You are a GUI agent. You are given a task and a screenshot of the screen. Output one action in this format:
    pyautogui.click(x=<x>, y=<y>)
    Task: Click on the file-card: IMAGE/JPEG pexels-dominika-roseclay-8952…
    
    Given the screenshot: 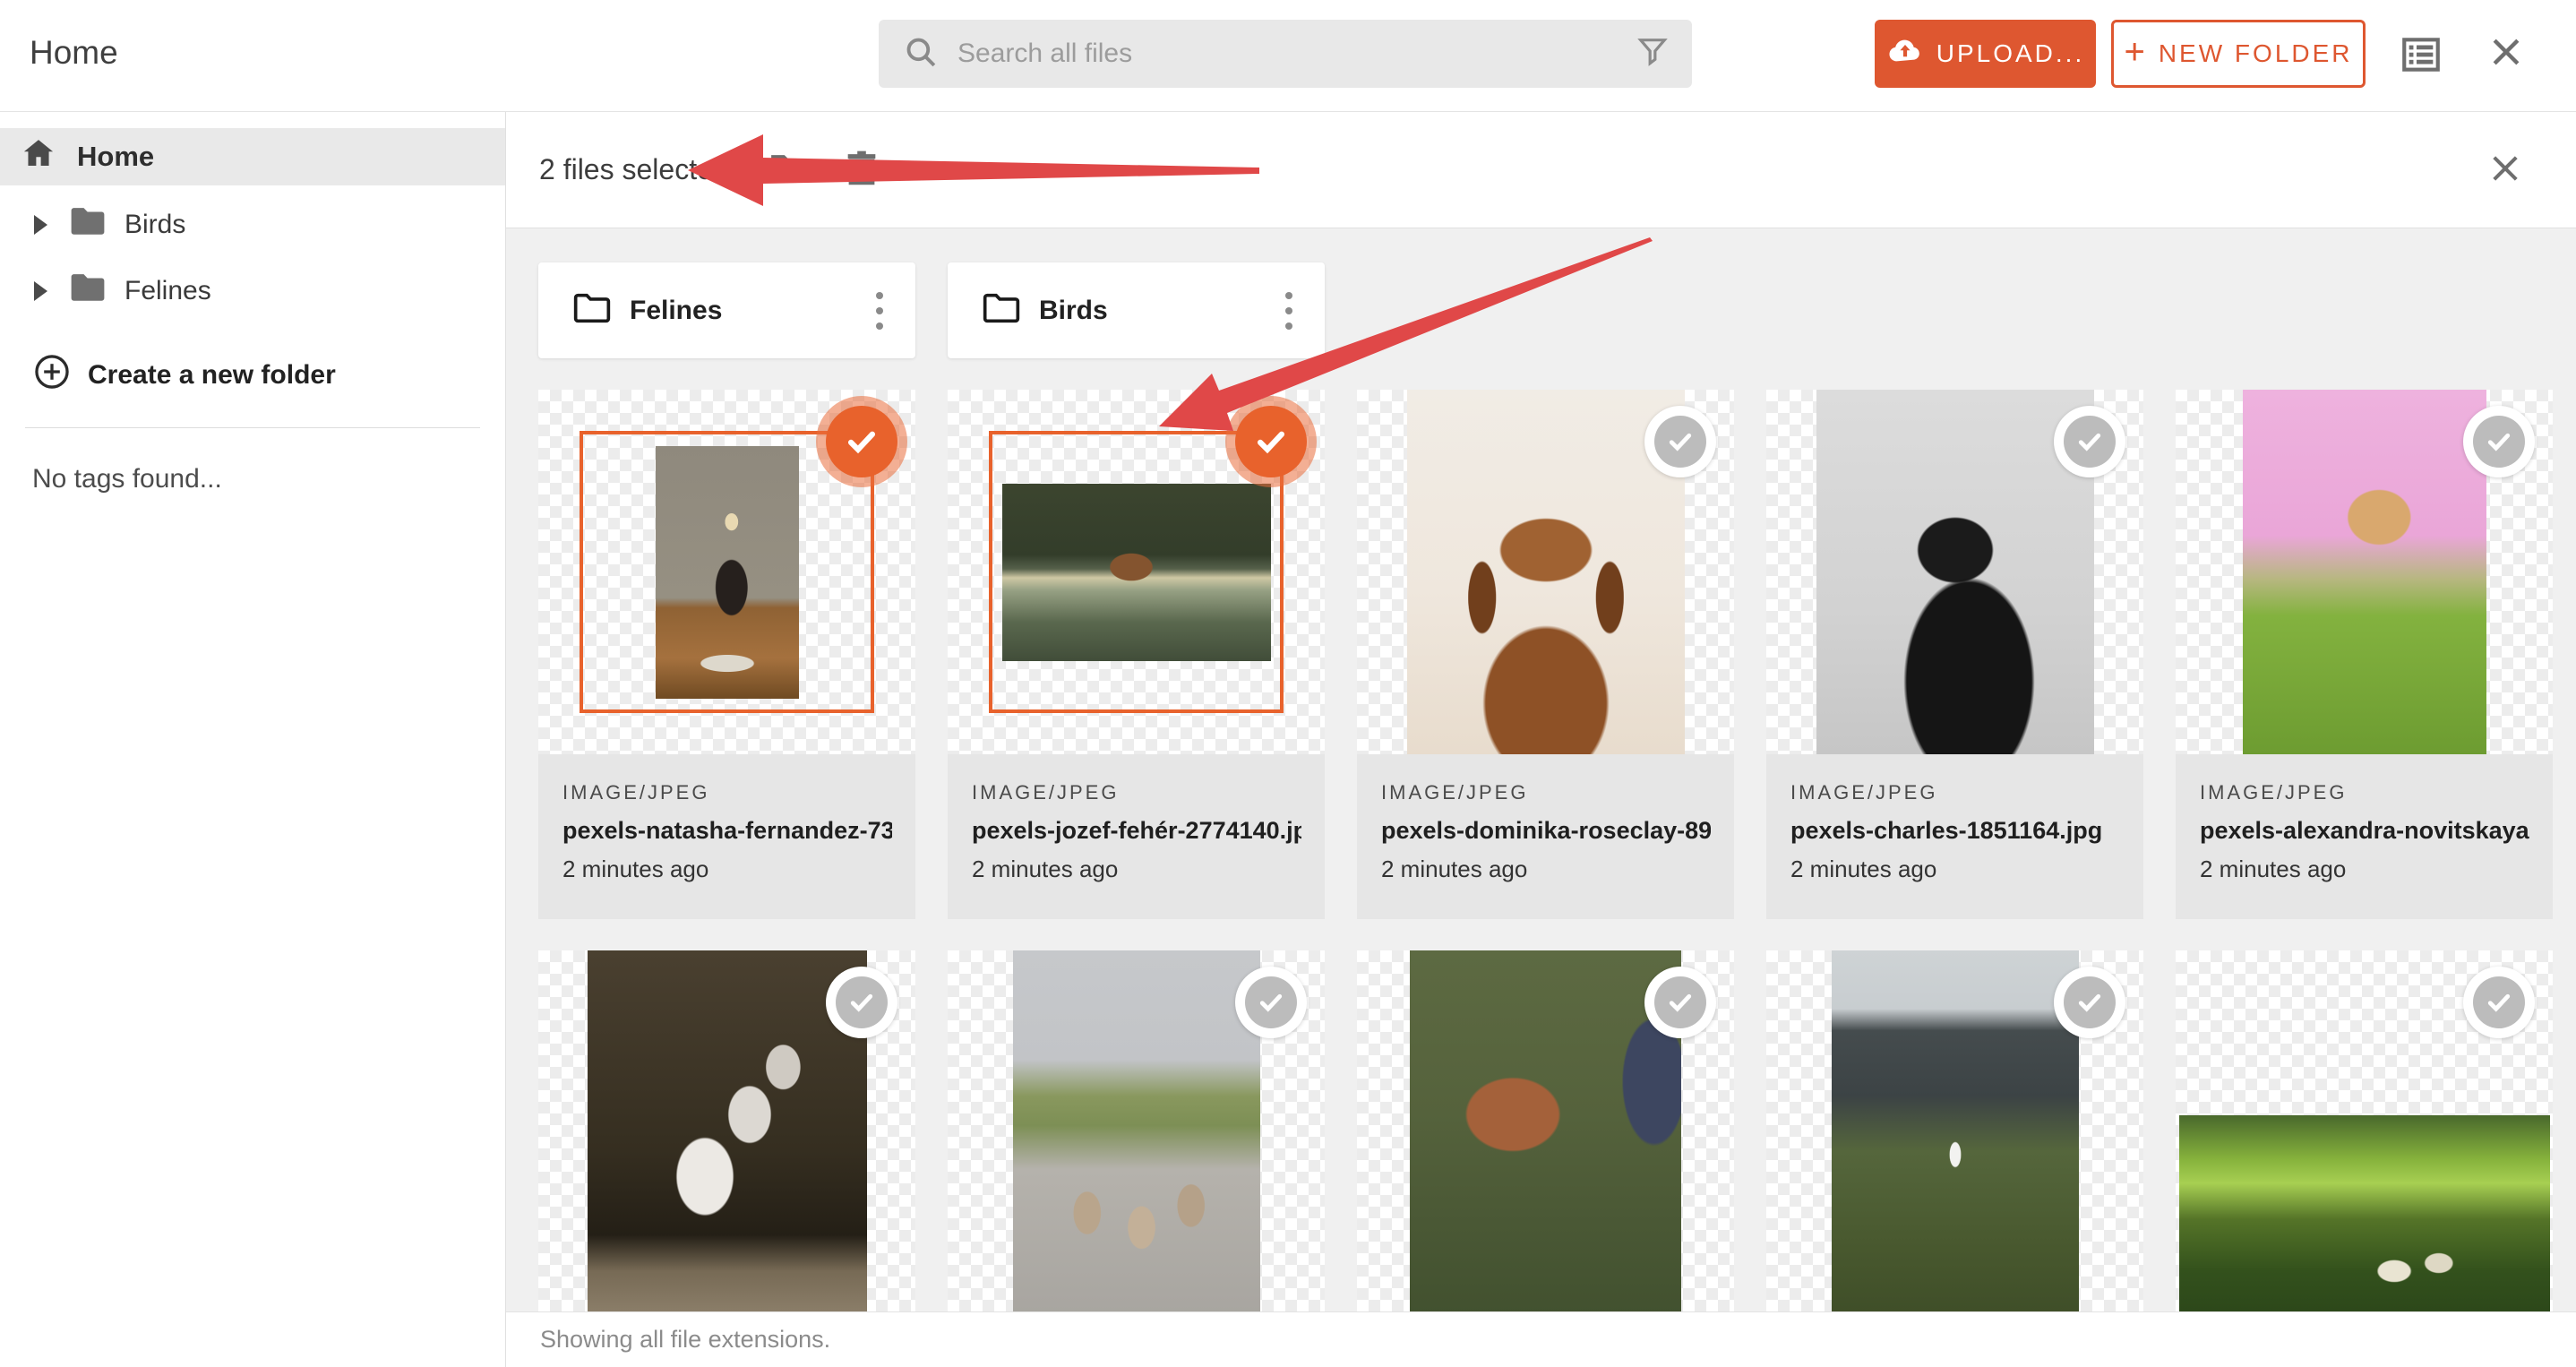 What is the action you would take?
    pyautogui.click(x=1545, y=654)
    